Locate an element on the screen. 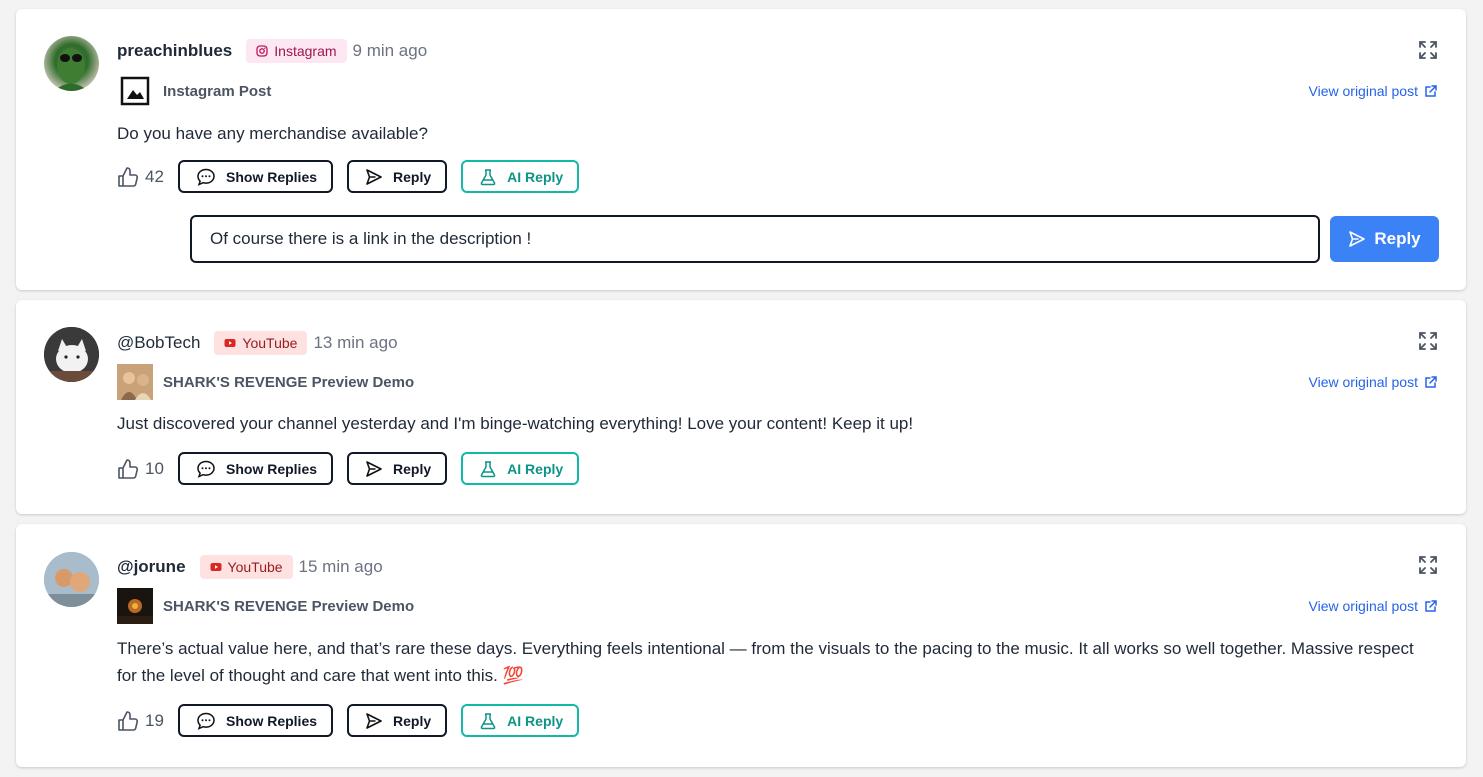 The width and height of the screenshot is (1483, 777). comment-header: @BobTech YouTube 13 min ago is located at coordinates (257, 343).